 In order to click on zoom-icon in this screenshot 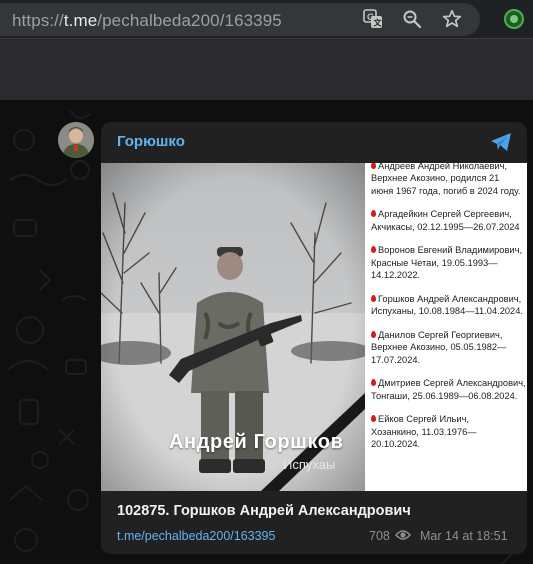, I will do `click(412, 19)`.